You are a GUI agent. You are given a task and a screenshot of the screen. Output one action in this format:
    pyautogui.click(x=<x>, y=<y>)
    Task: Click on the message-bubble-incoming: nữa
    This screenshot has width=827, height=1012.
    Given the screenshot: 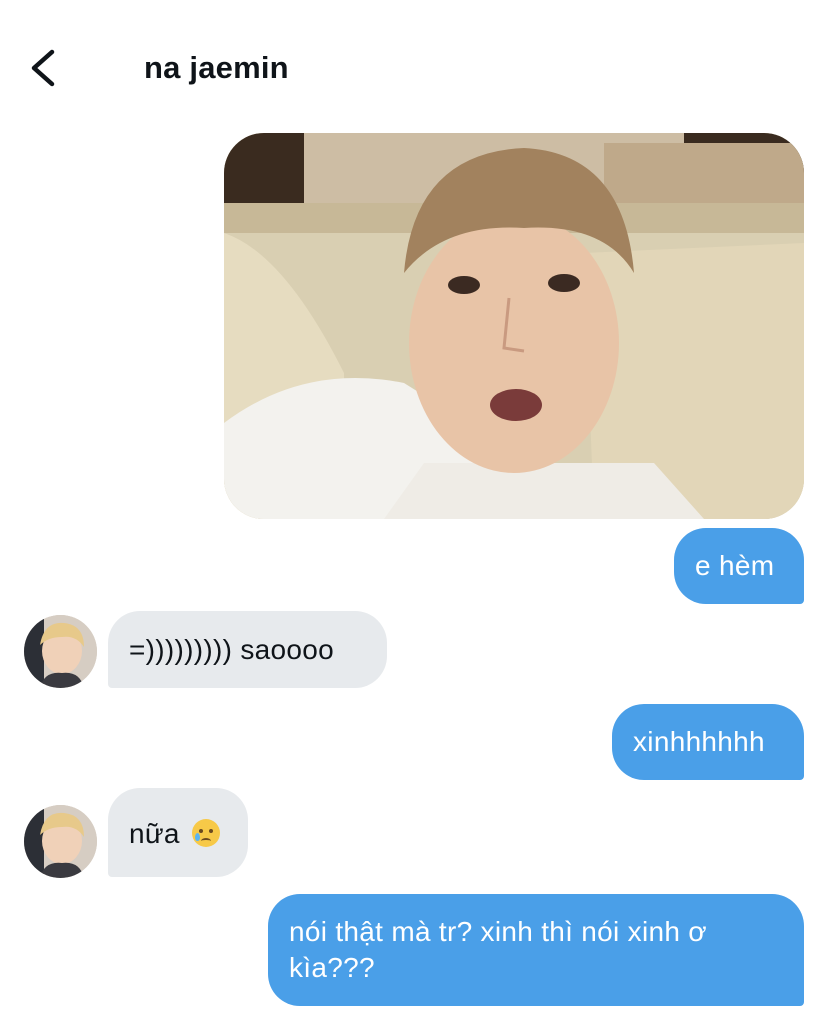 What is the action you would take?
    pyautogui.click(x=178, y=832)
    